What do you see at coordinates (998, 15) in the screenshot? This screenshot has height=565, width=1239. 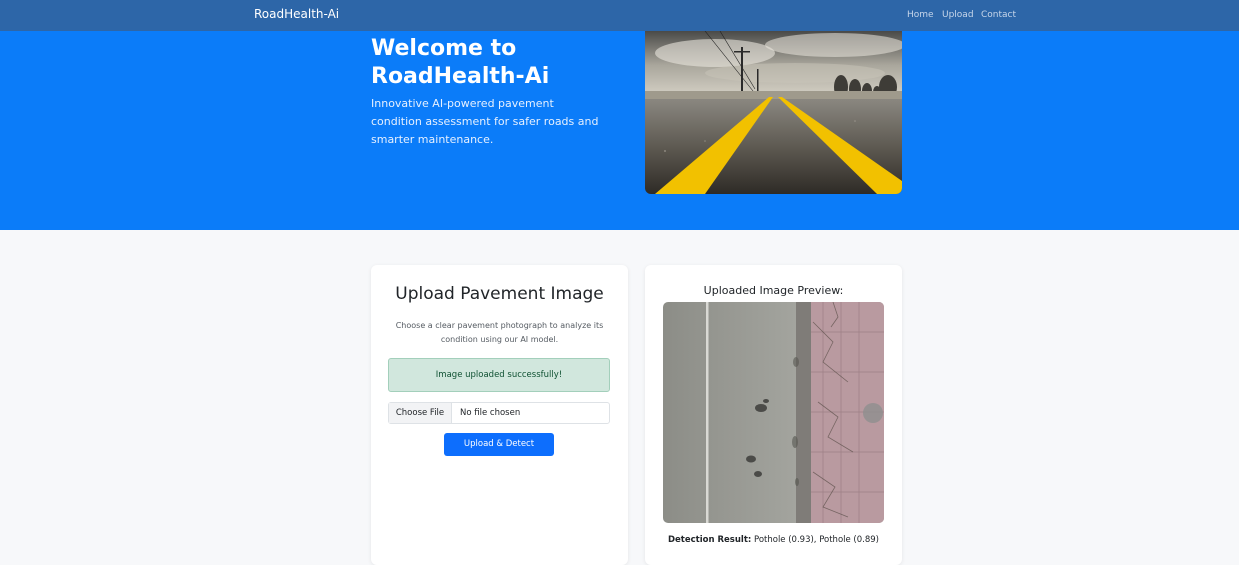 I see `nav-link-contact: Contact` at bounding box center [998, 15].